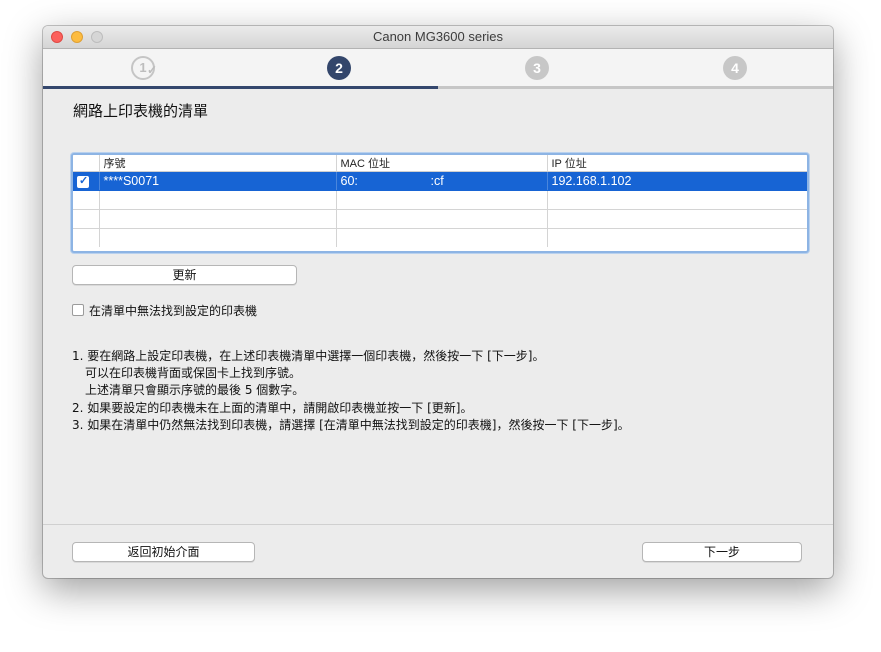 The image size is (881, 652). I want to click on step-4: 4, so click(735, 68).